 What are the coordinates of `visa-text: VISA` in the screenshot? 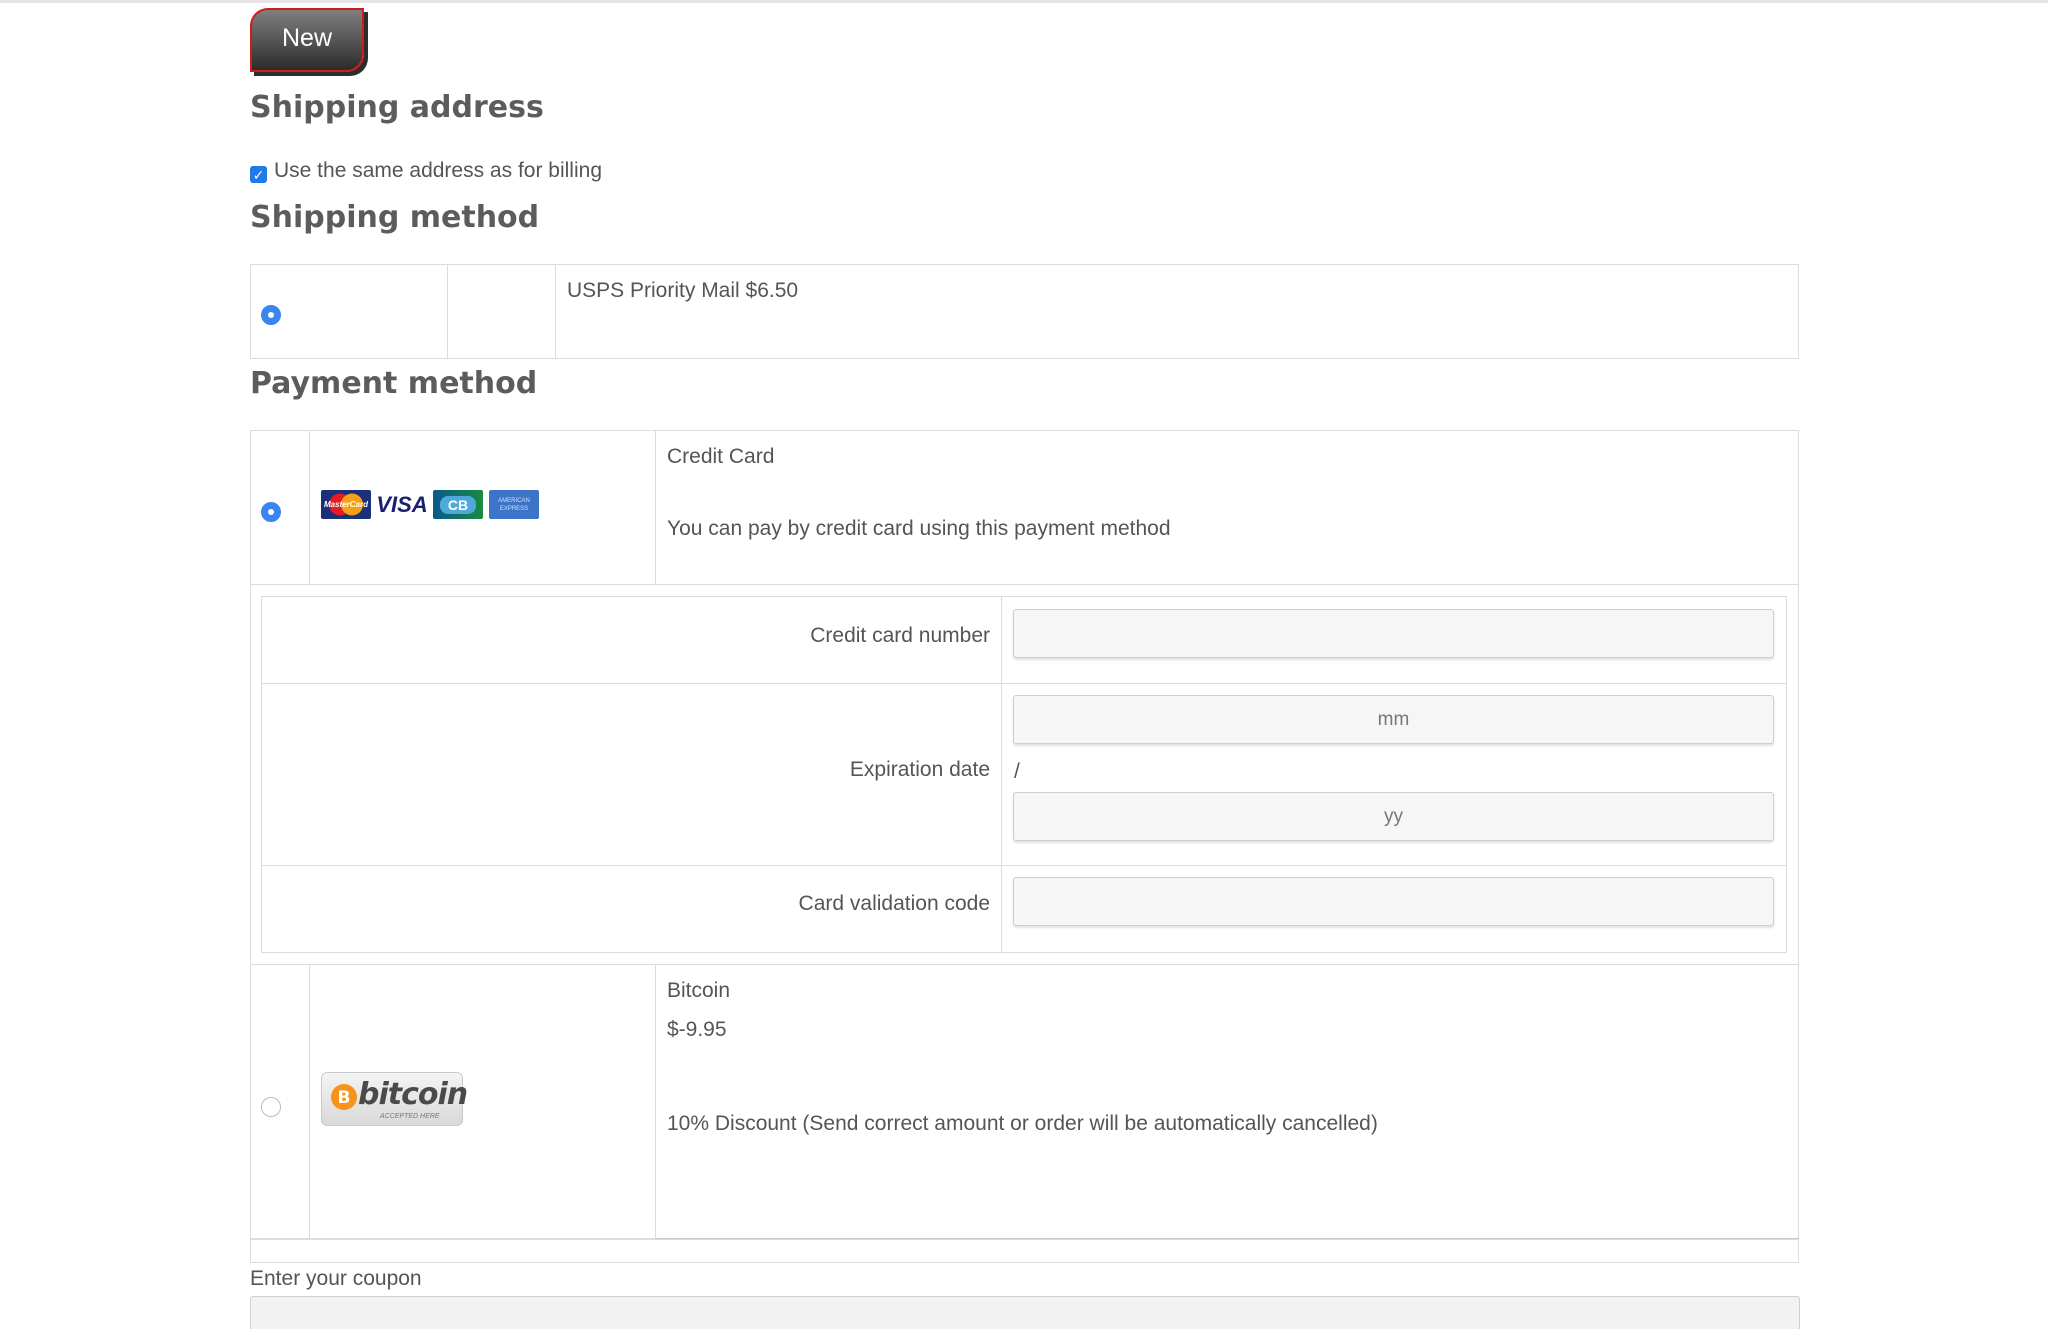 It's located at (402, 504).